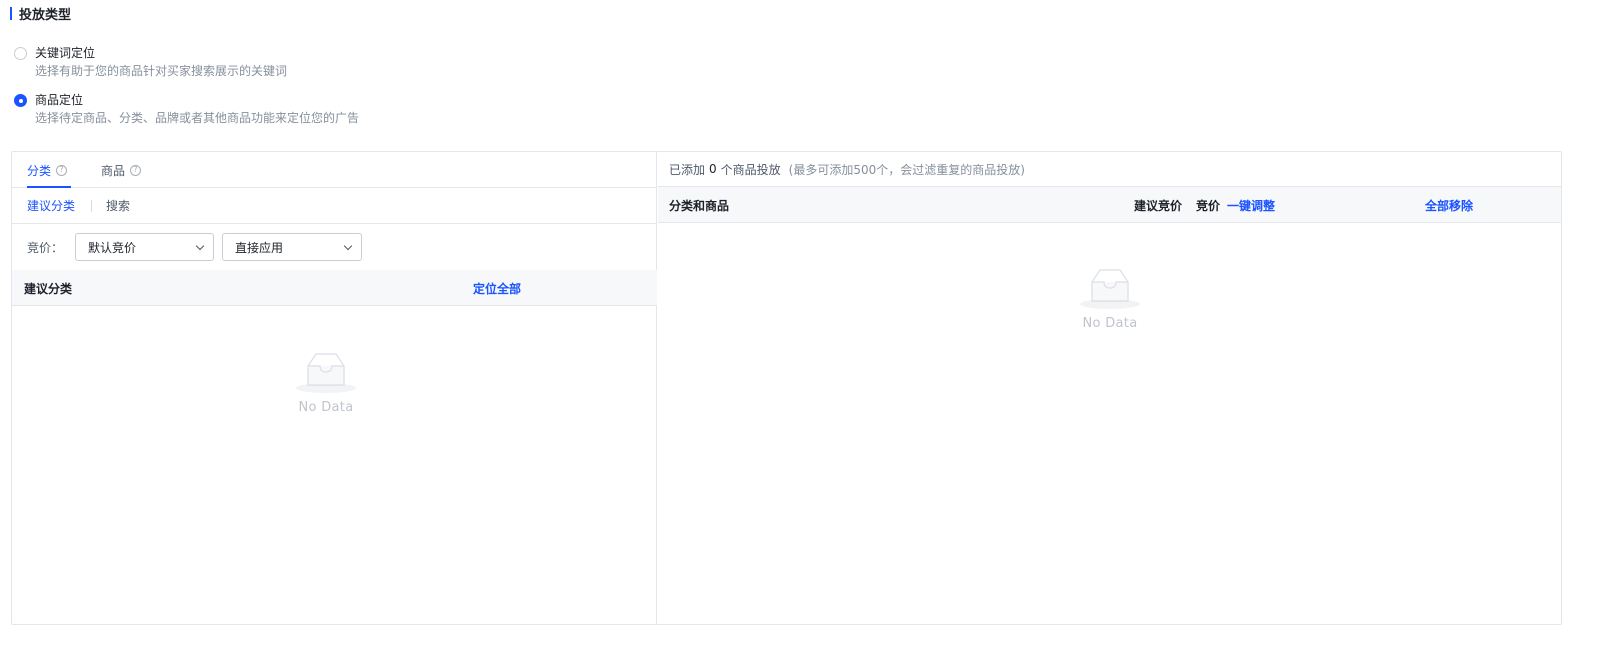  What do you see at coordinates (65, 53) in the screenshot?
I see `radio-label-keyword: 关键词定位` at bounding box center [65, 53].